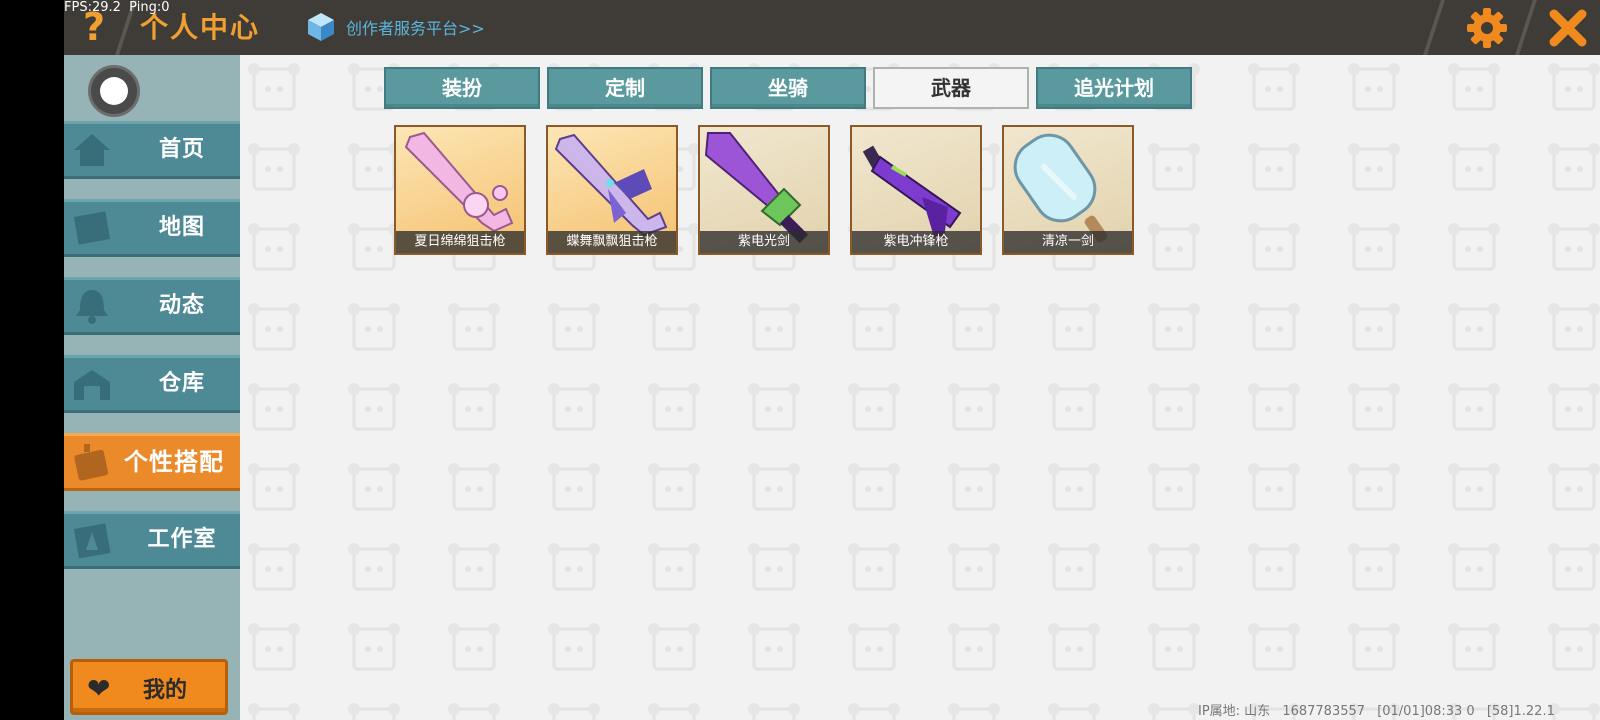 The width and height of the screenshot is (1600, 720). I want to click on sidebar-item-outfit: 个性搭配, so click(152, 462).